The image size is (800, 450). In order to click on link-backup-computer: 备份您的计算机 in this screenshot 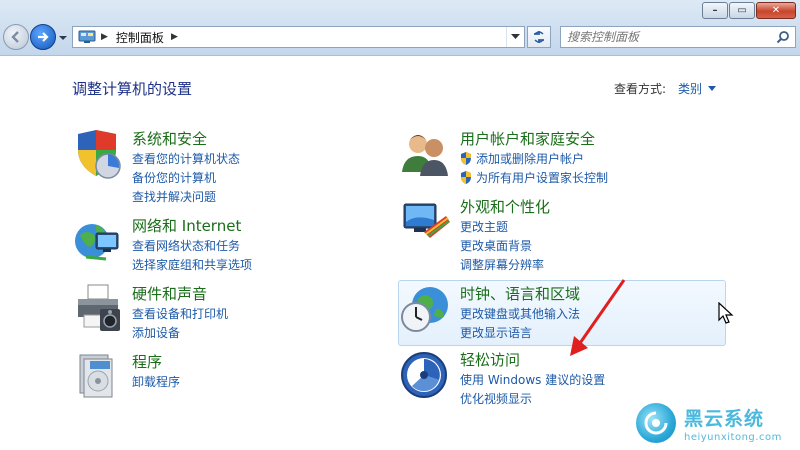, I will do `click(186, 178)`.